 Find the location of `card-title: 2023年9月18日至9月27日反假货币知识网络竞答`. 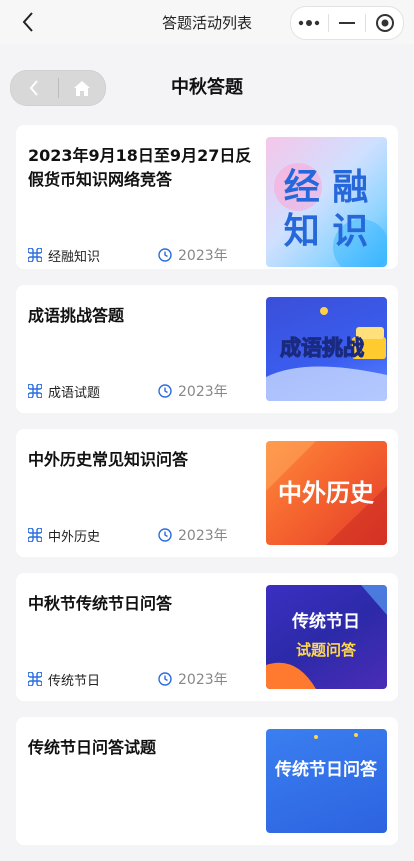

card-title: 2023年9月18日至9月27日反假货币知识网络竞答 is located at coordinates (140, 167).